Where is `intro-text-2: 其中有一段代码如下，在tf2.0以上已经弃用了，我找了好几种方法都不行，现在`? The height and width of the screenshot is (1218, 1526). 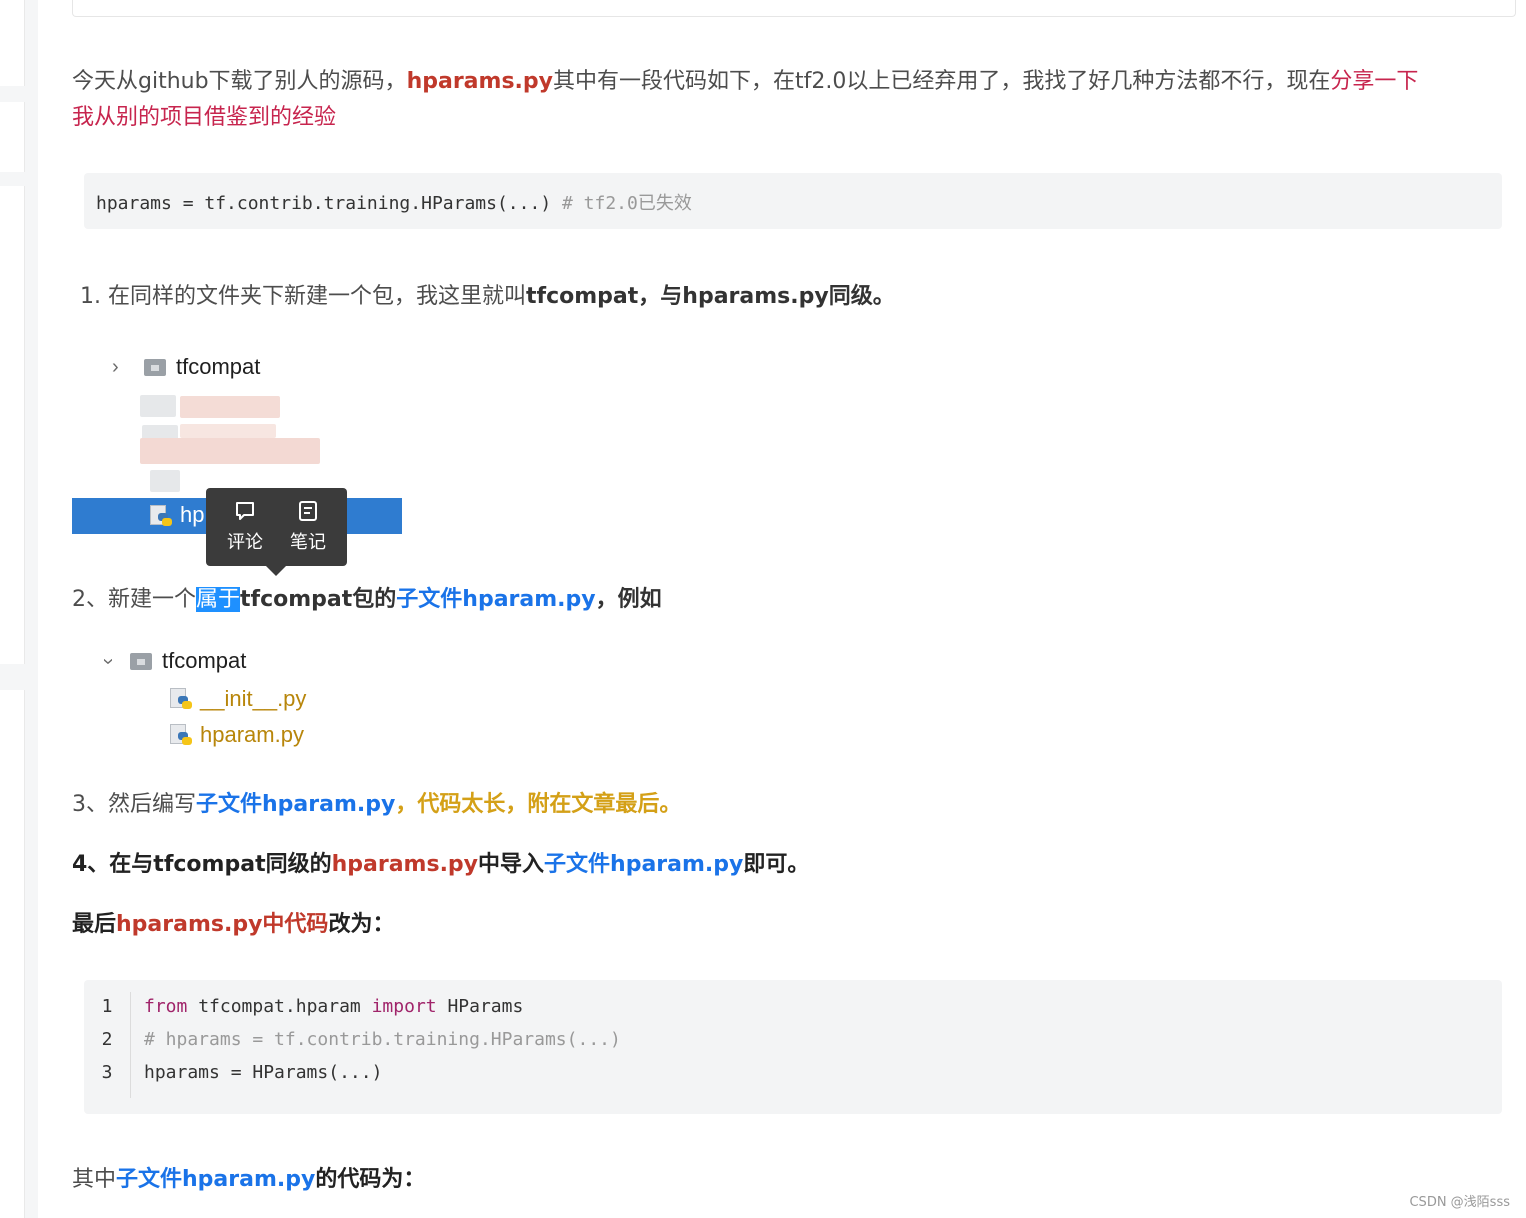 intro-text-2: 其中有一段代码如下，在tf2.0以上已经弃用了，我找了好几种方法都不行，现在 is located at coordinates (941, 81).